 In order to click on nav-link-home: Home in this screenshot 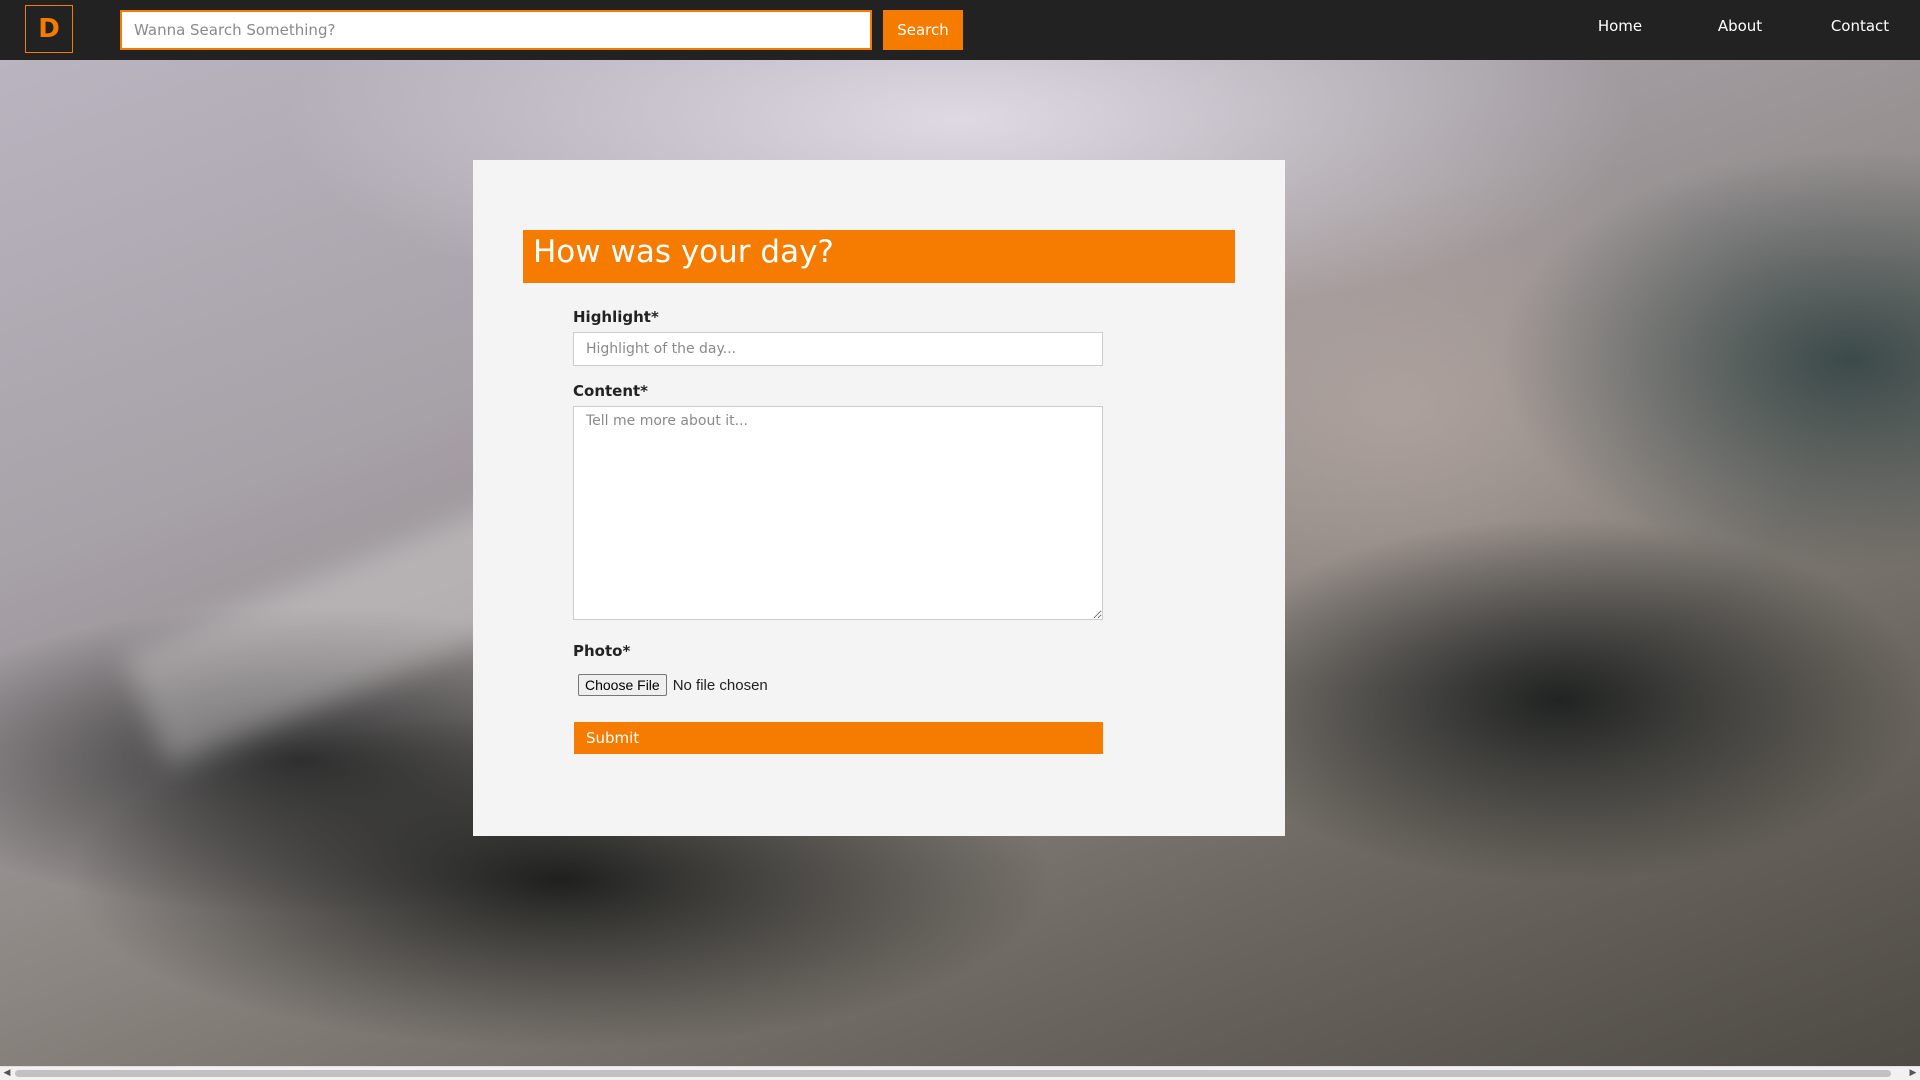, I will do `click(1620, 26)`.